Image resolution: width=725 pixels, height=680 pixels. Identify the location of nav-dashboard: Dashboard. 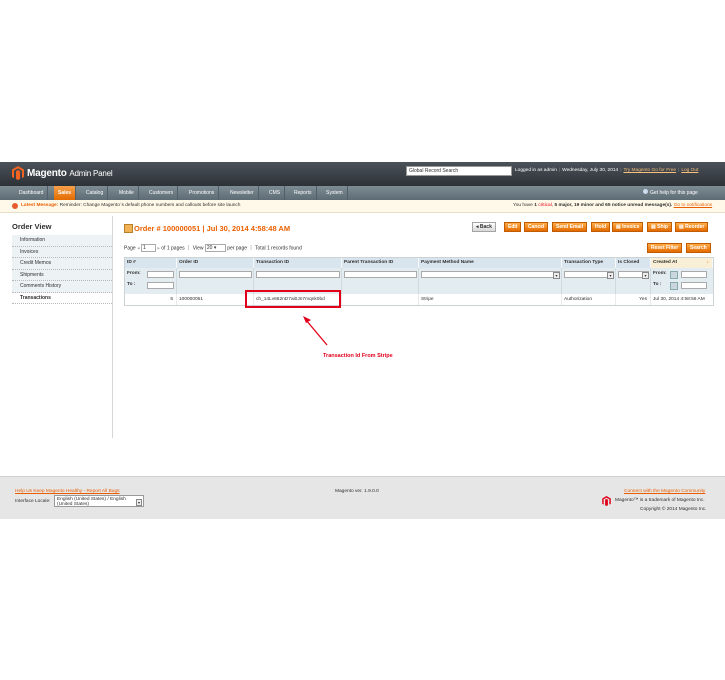
(32, 193).